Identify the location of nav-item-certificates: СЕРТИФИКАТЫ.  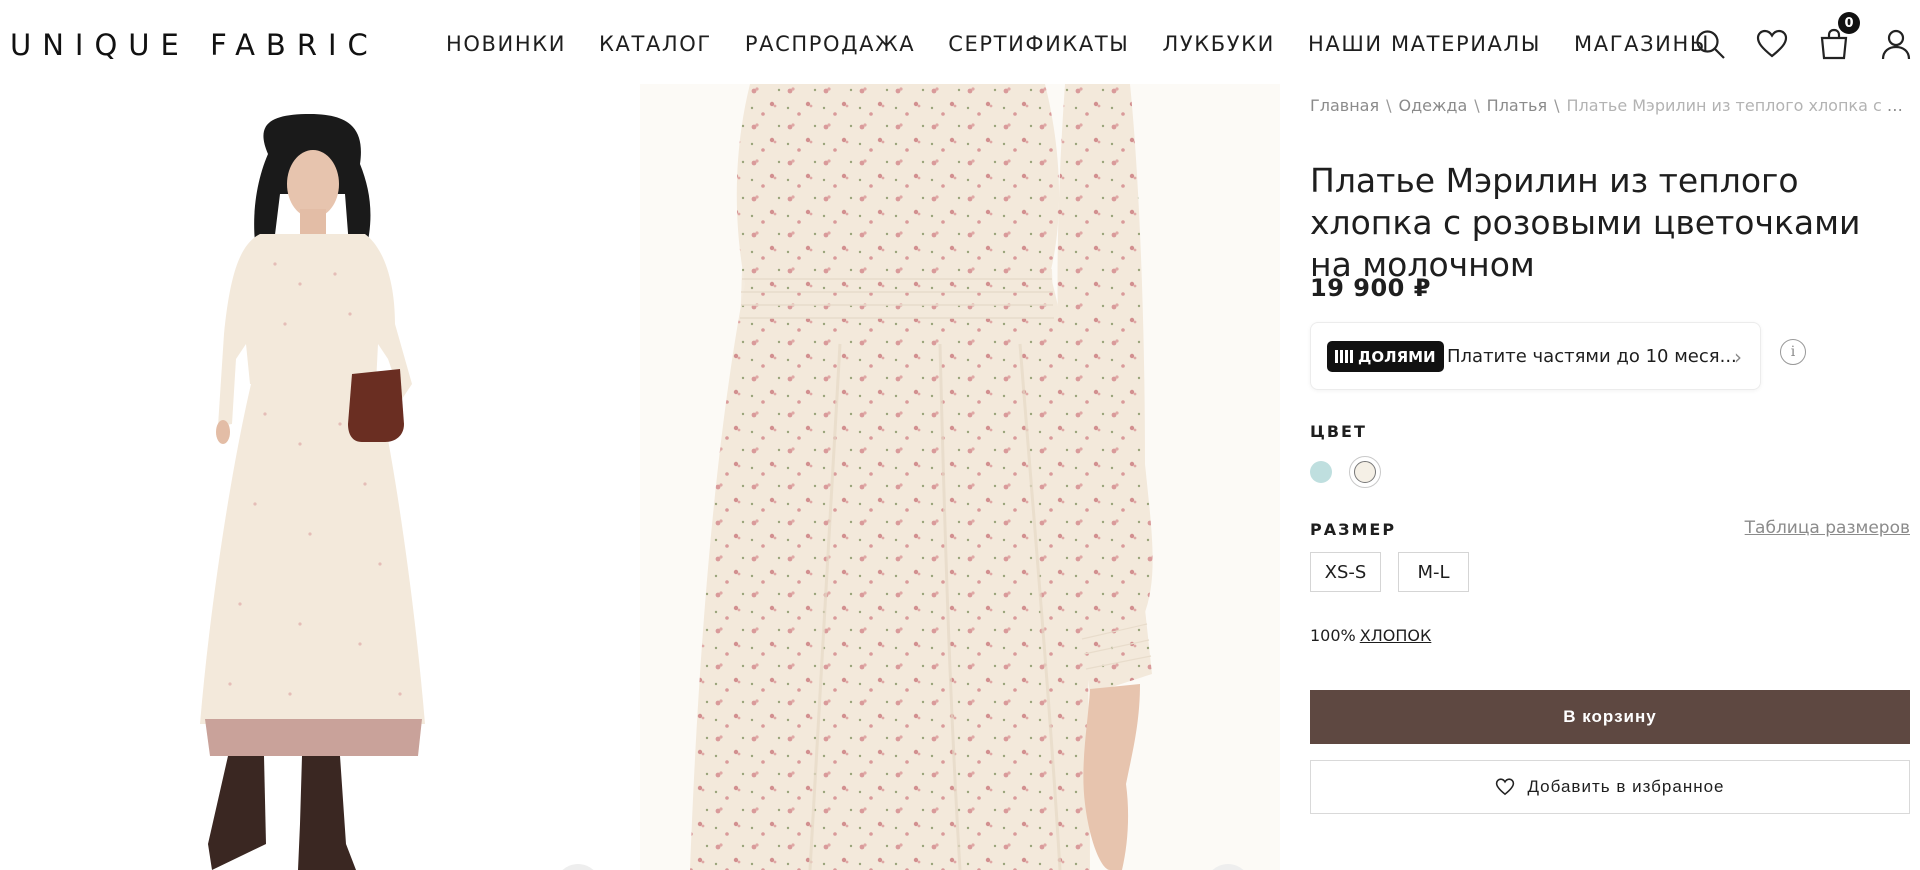
(1038, 44).